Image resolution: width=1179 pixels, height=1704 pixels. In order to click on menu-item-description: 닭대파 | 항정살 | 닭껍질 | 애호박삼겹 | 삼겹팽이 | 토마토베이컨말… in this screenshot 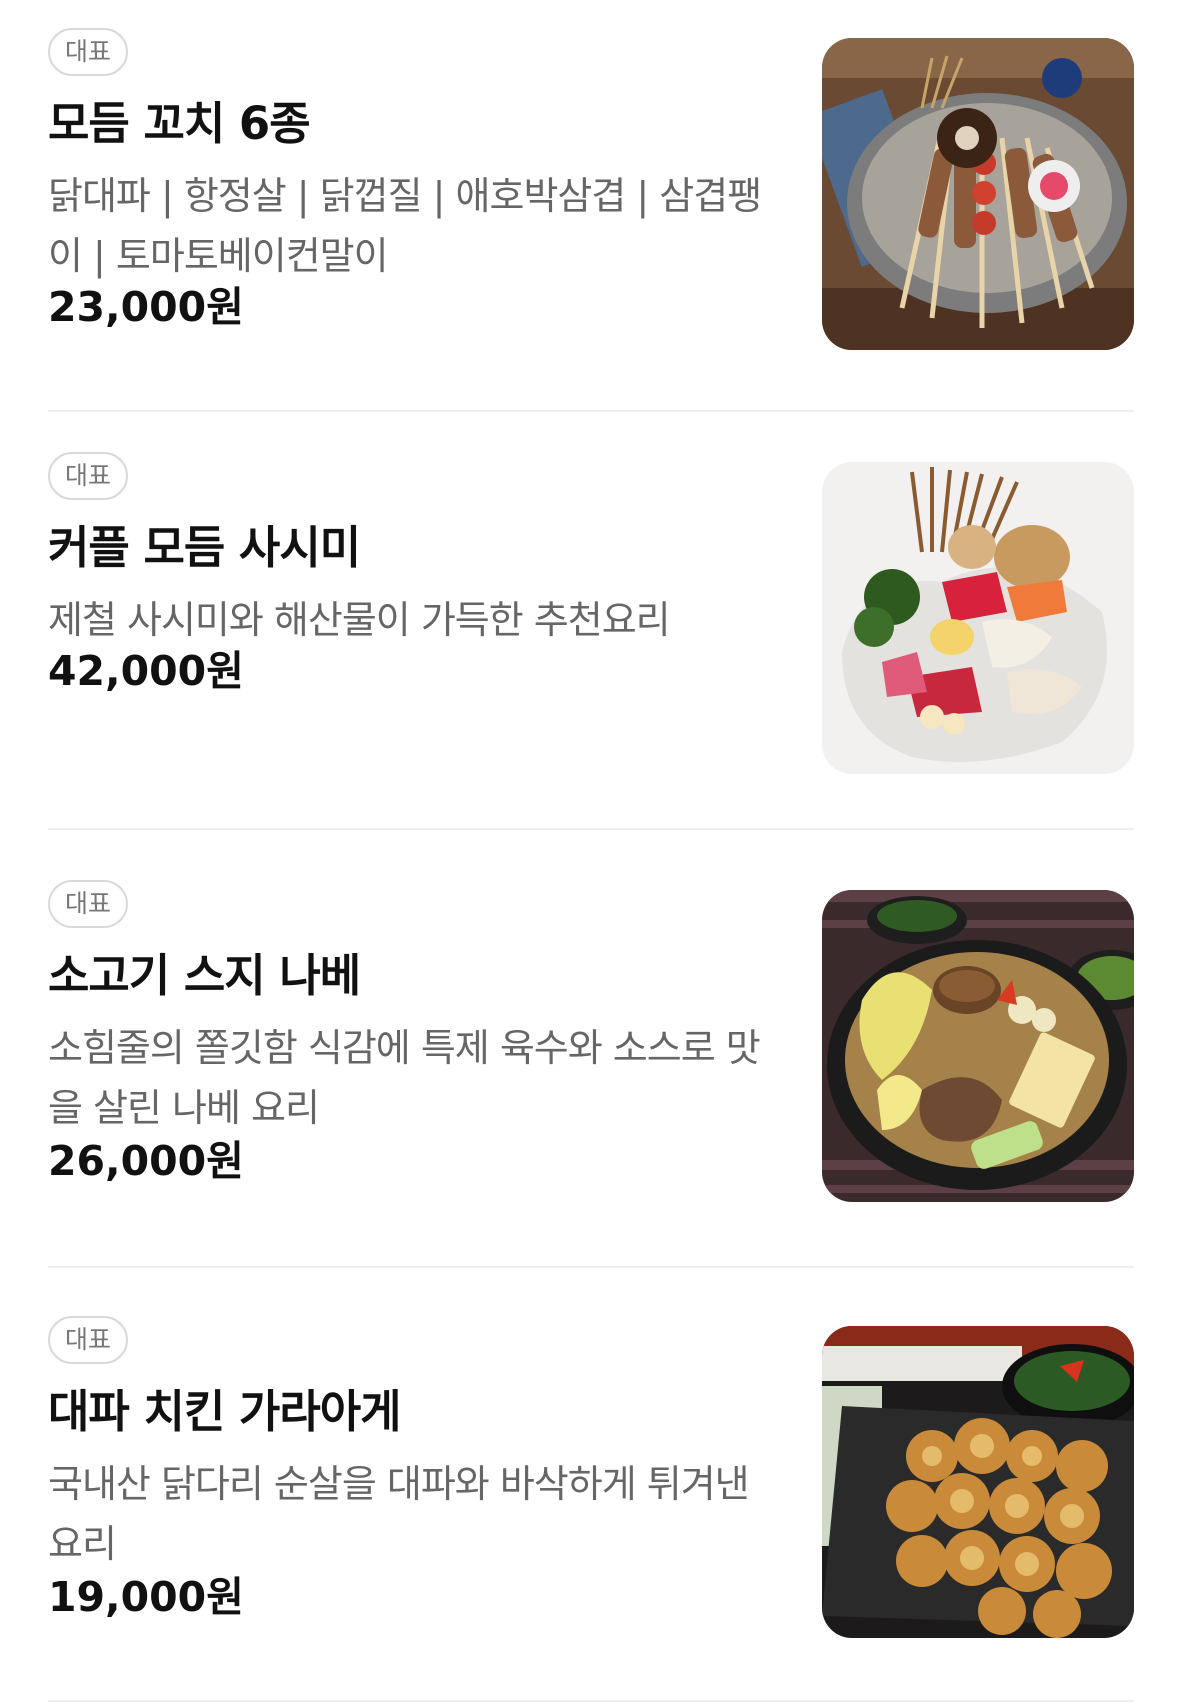, I will do `click(405, 226)`.